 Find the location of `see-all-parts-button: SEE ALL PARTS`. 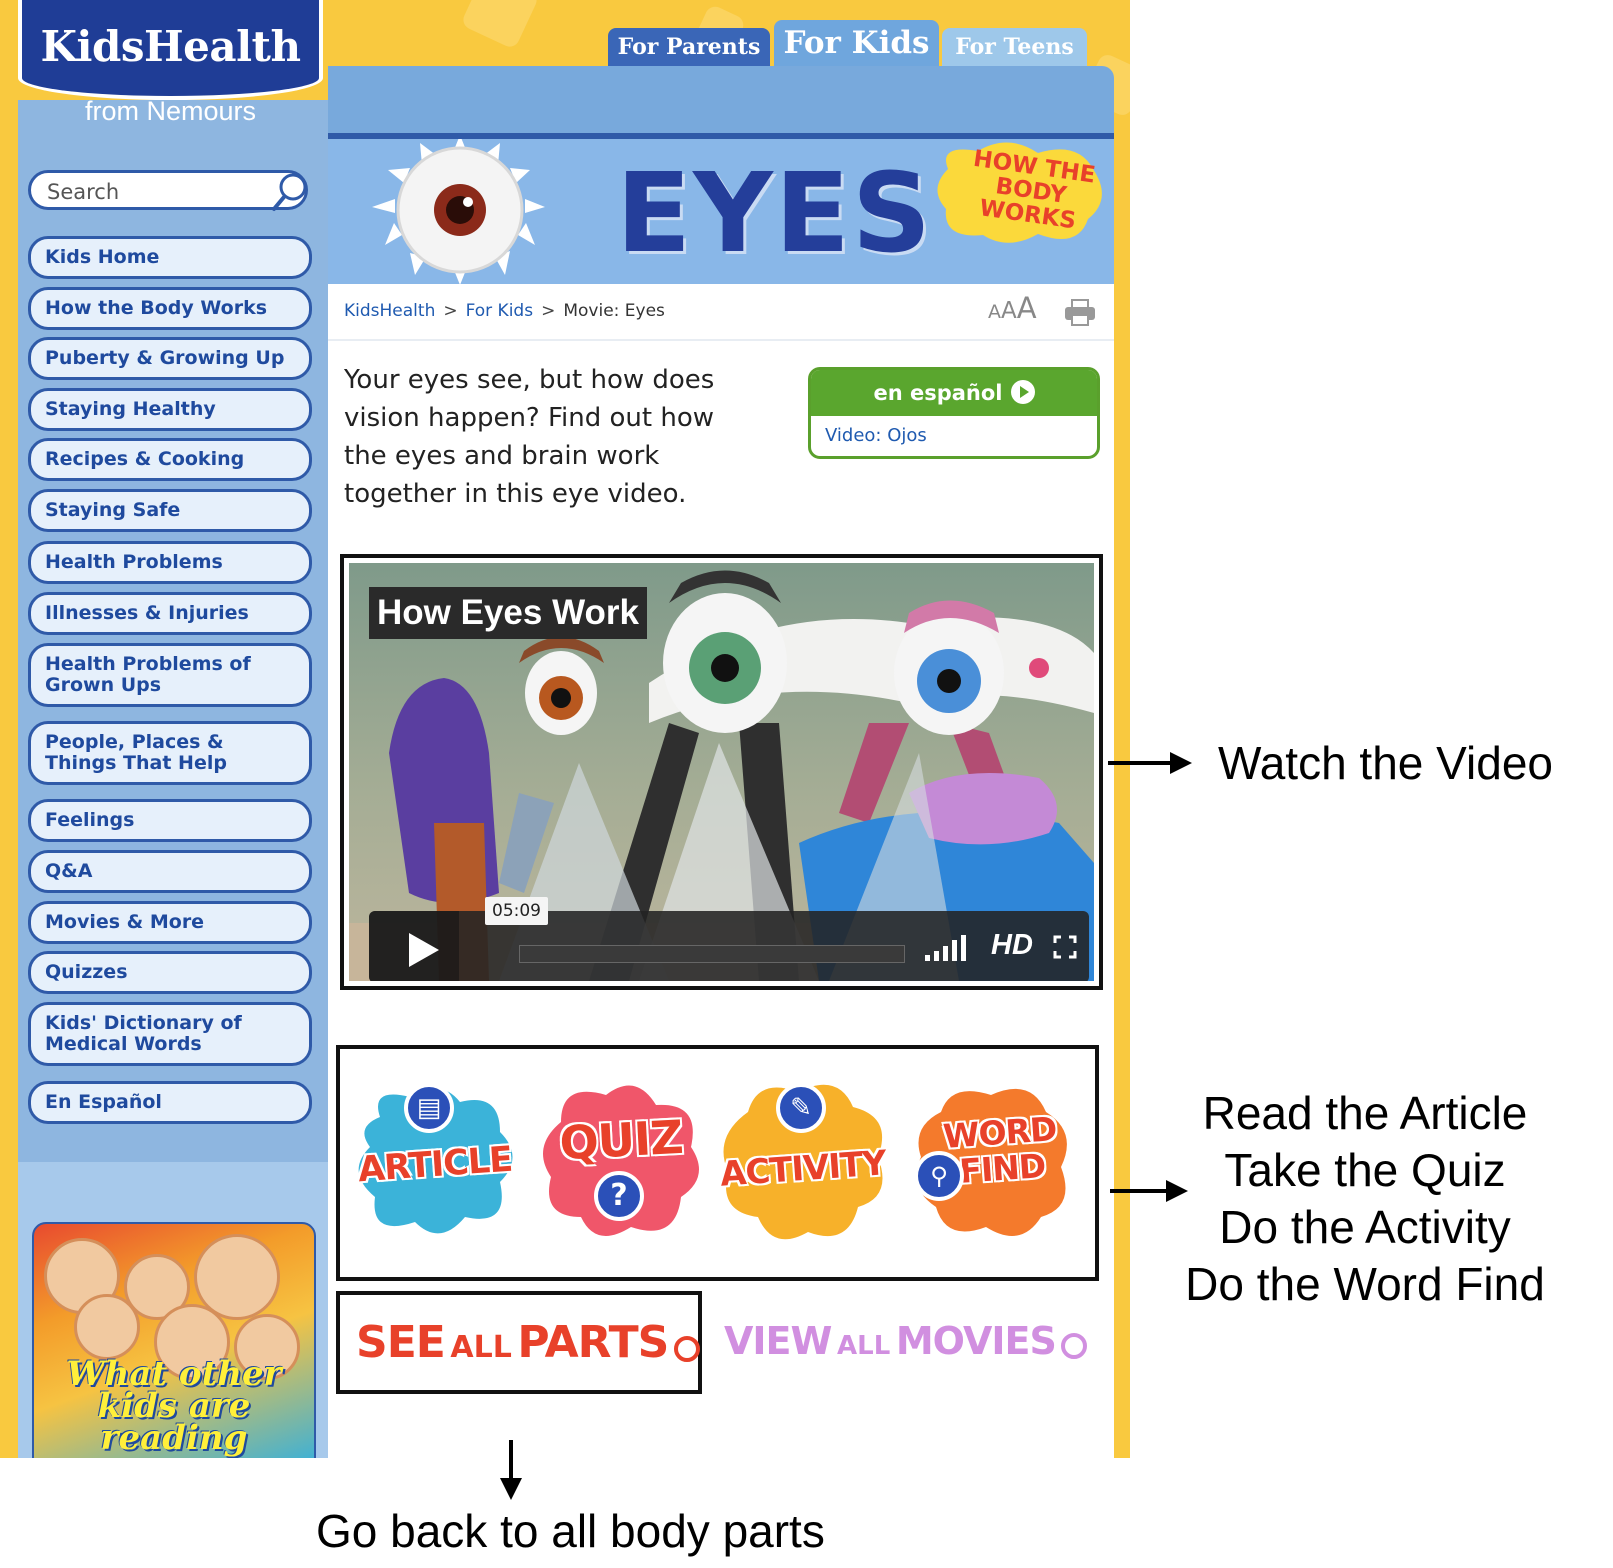

see-all-parts-button: SEE ALL PARTS is located at coordinates (519, 1342).